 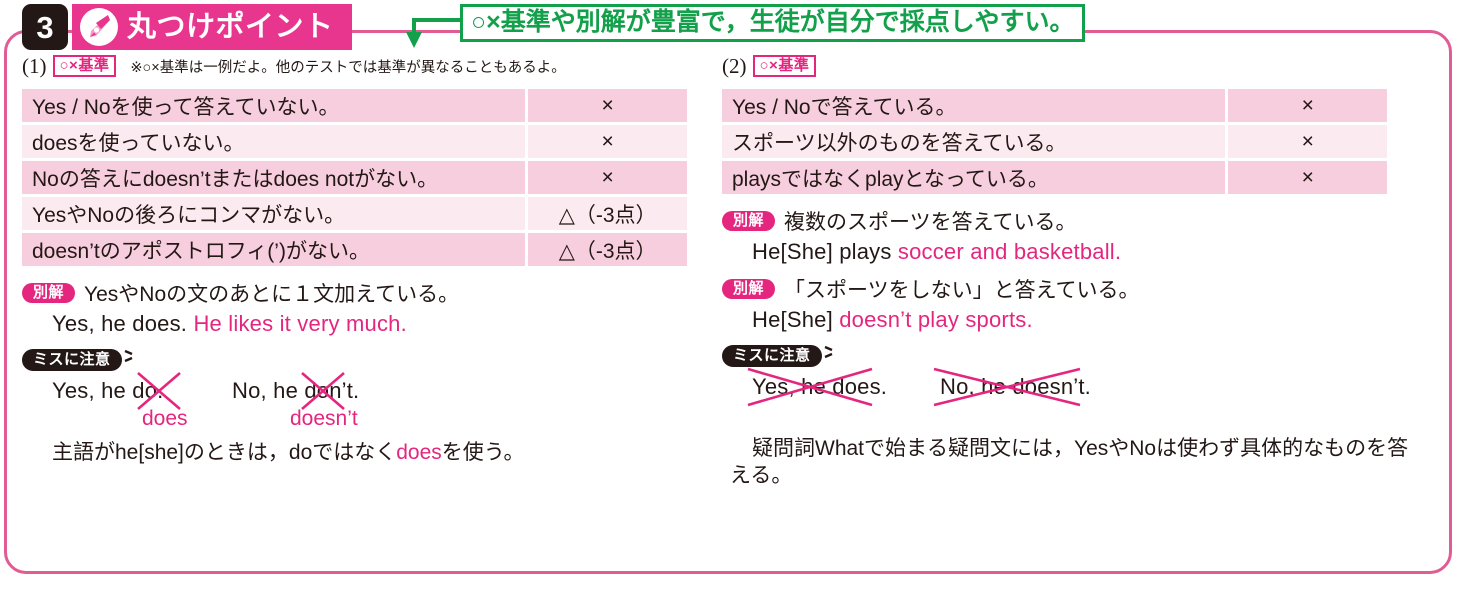 I want to click on down-arrow-icon, so click(x=433, y=33).